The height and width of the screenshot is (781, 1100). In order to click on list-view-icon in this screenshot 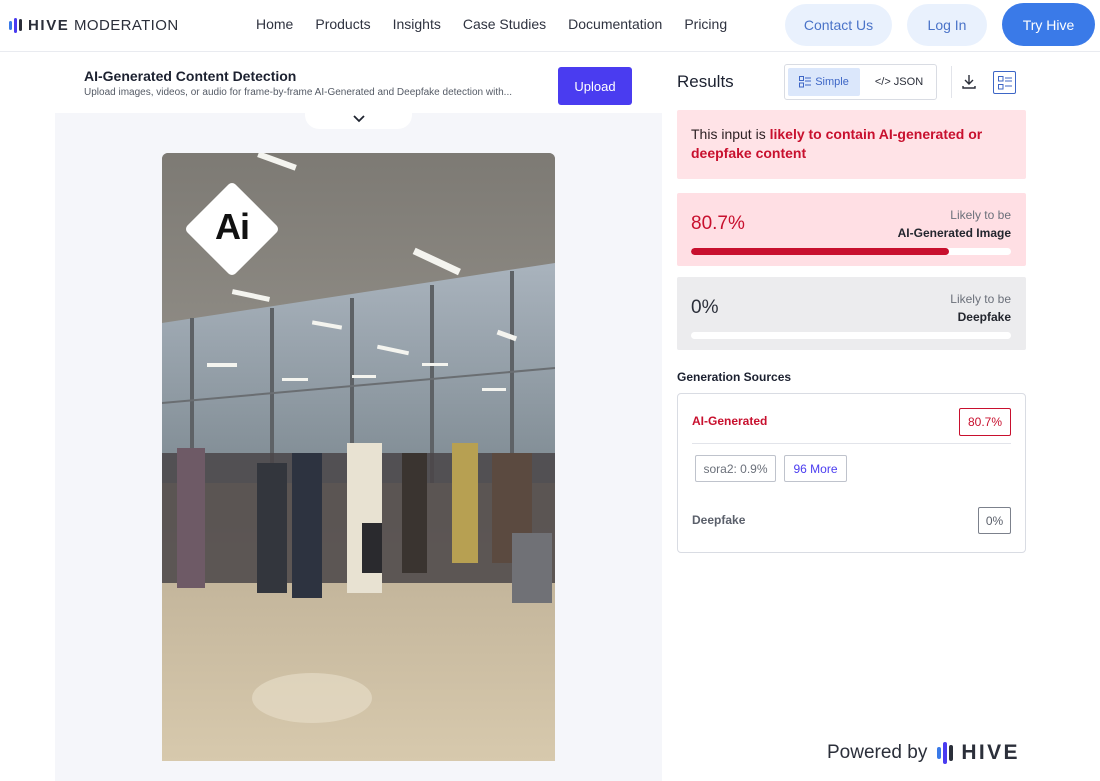, I will do `click(805, 82)`.